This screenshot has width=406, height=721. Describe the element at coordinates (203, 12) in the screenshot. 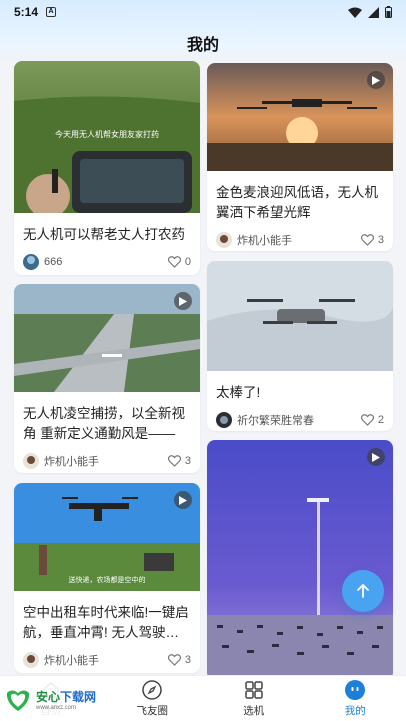

I see `status-bar: 5:14 A` at that location.